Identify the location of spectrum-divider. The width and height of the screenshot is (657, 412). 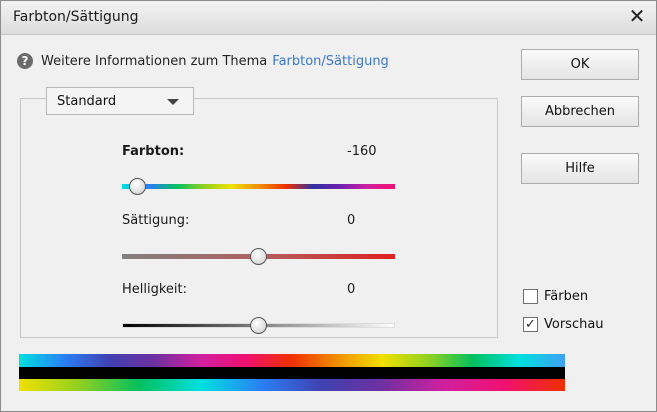
(292, 373).